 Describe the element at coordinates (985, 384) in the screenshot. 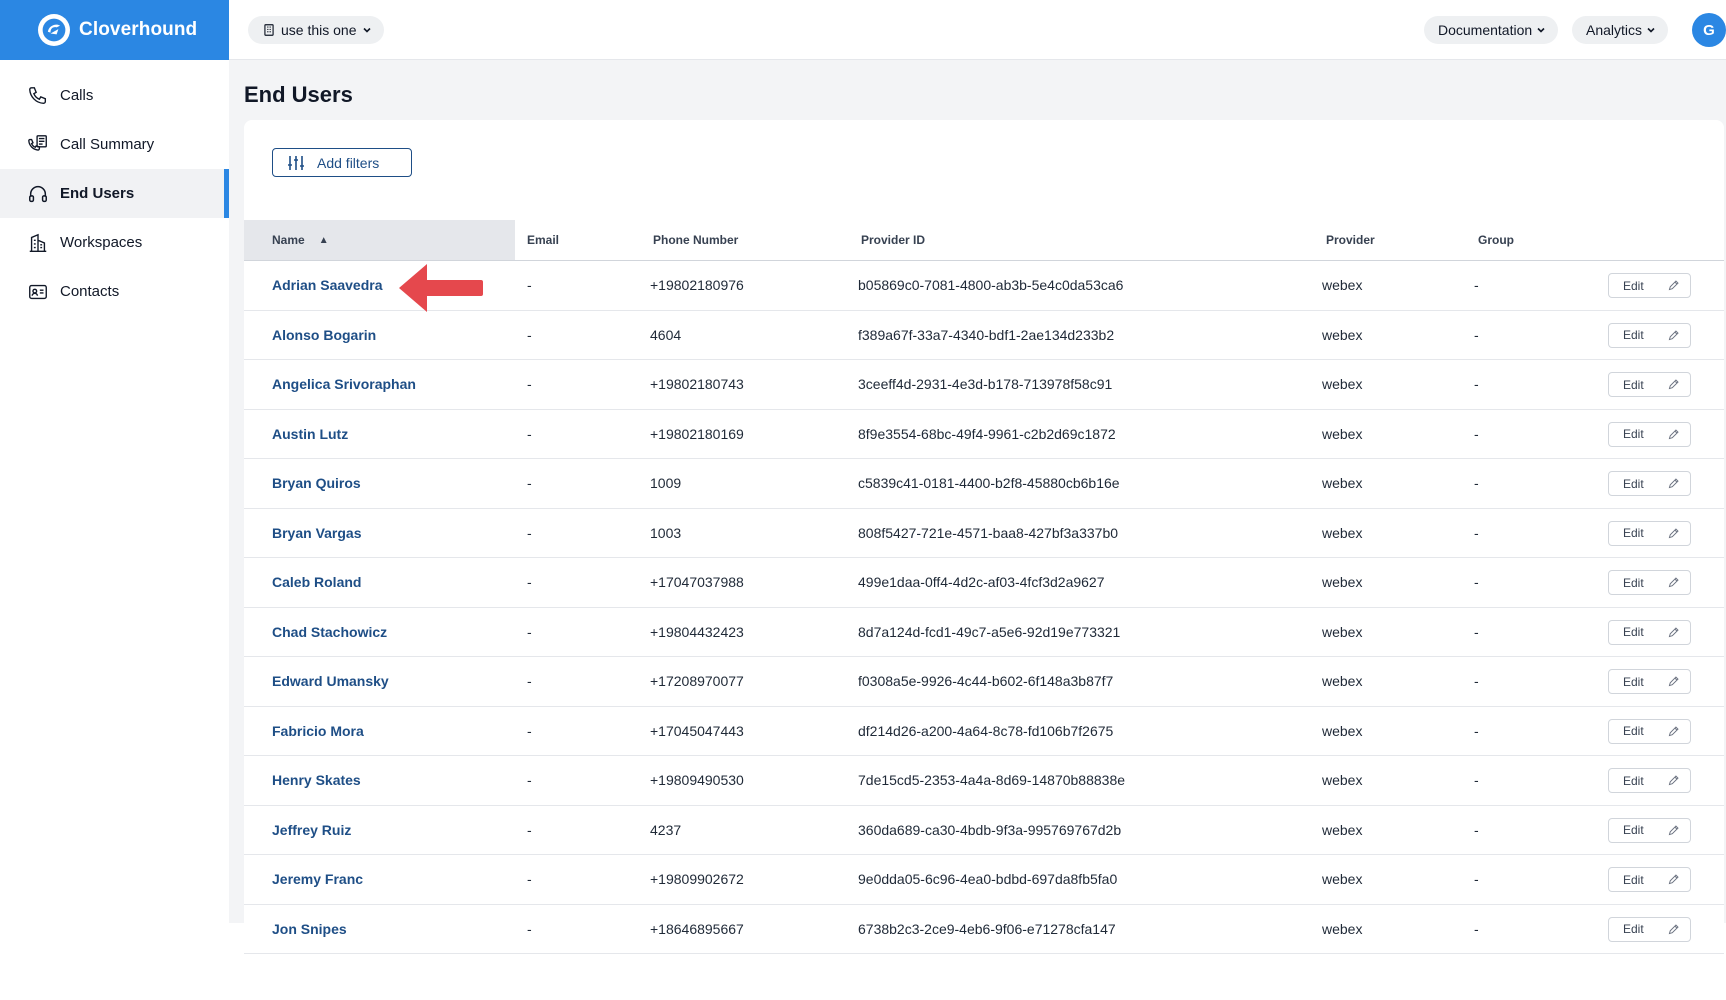

I see `provider-id-cell: 3ceeff4d-2931-4e3d-b178-713978f58c91` at that location.